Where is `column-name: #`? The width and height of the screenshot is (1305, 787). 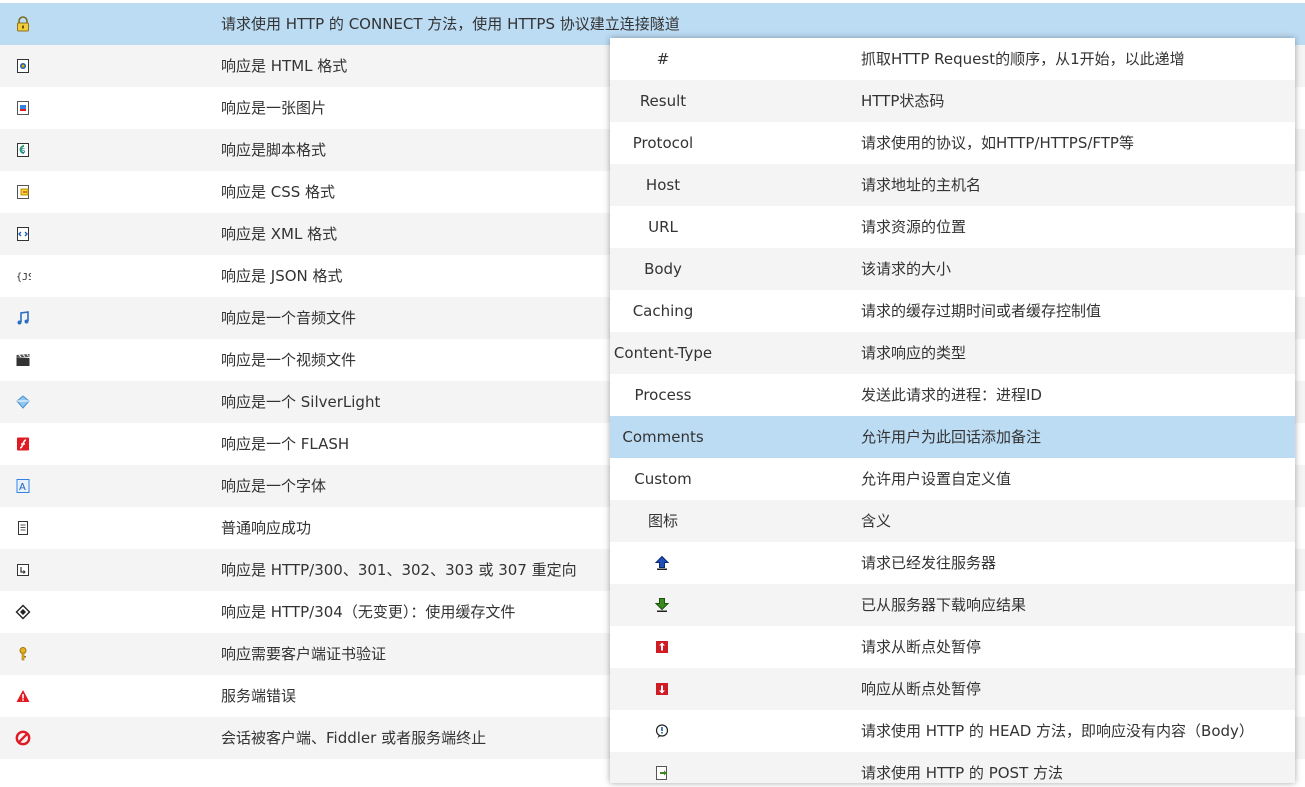
column-name: # is located at coordinates (663, 59).